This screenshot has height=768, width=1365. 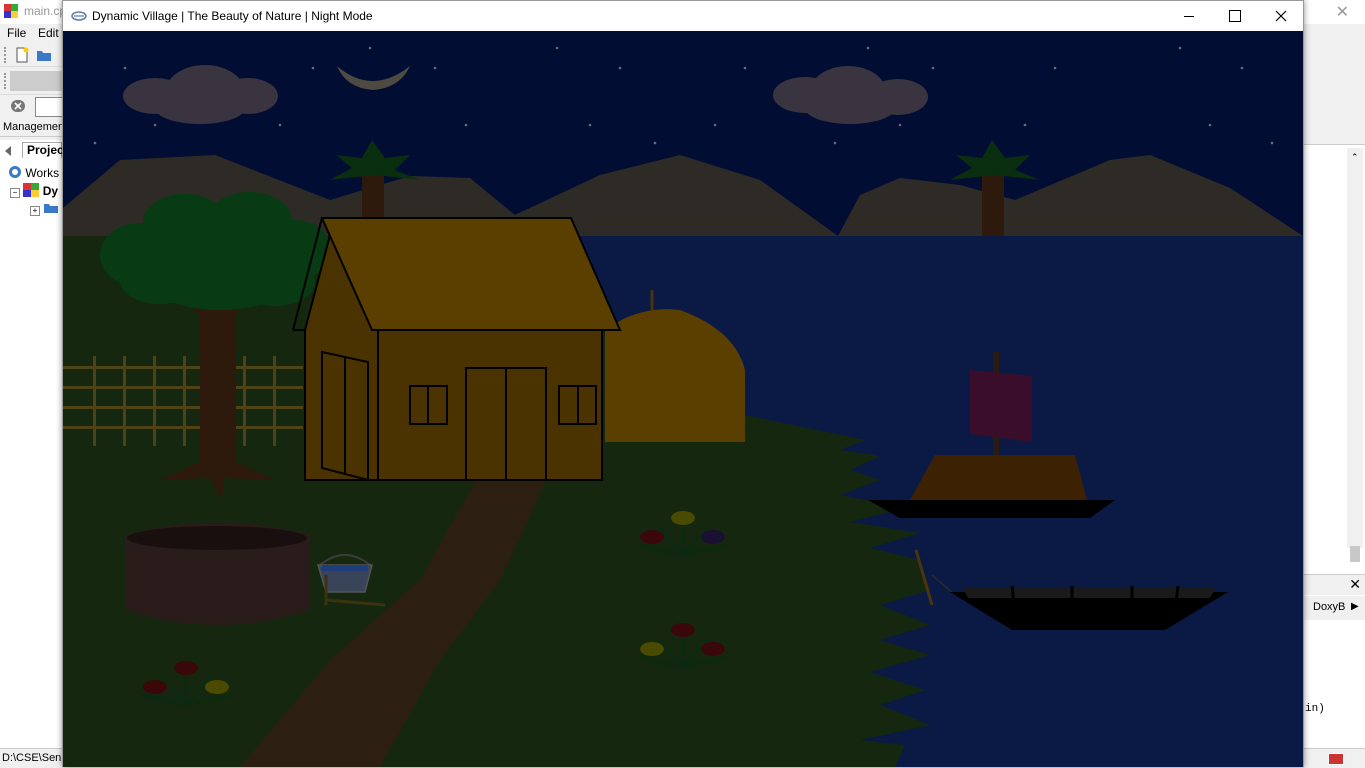 I want to click on app-icon, so click(x=79, y=17).